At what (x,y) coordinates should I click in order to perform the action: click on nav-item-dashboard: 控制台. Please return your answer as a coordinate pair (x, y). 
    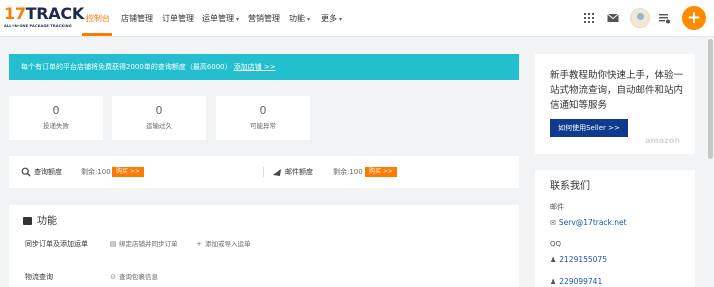
    Looking at the image, I should click on (98, 19).